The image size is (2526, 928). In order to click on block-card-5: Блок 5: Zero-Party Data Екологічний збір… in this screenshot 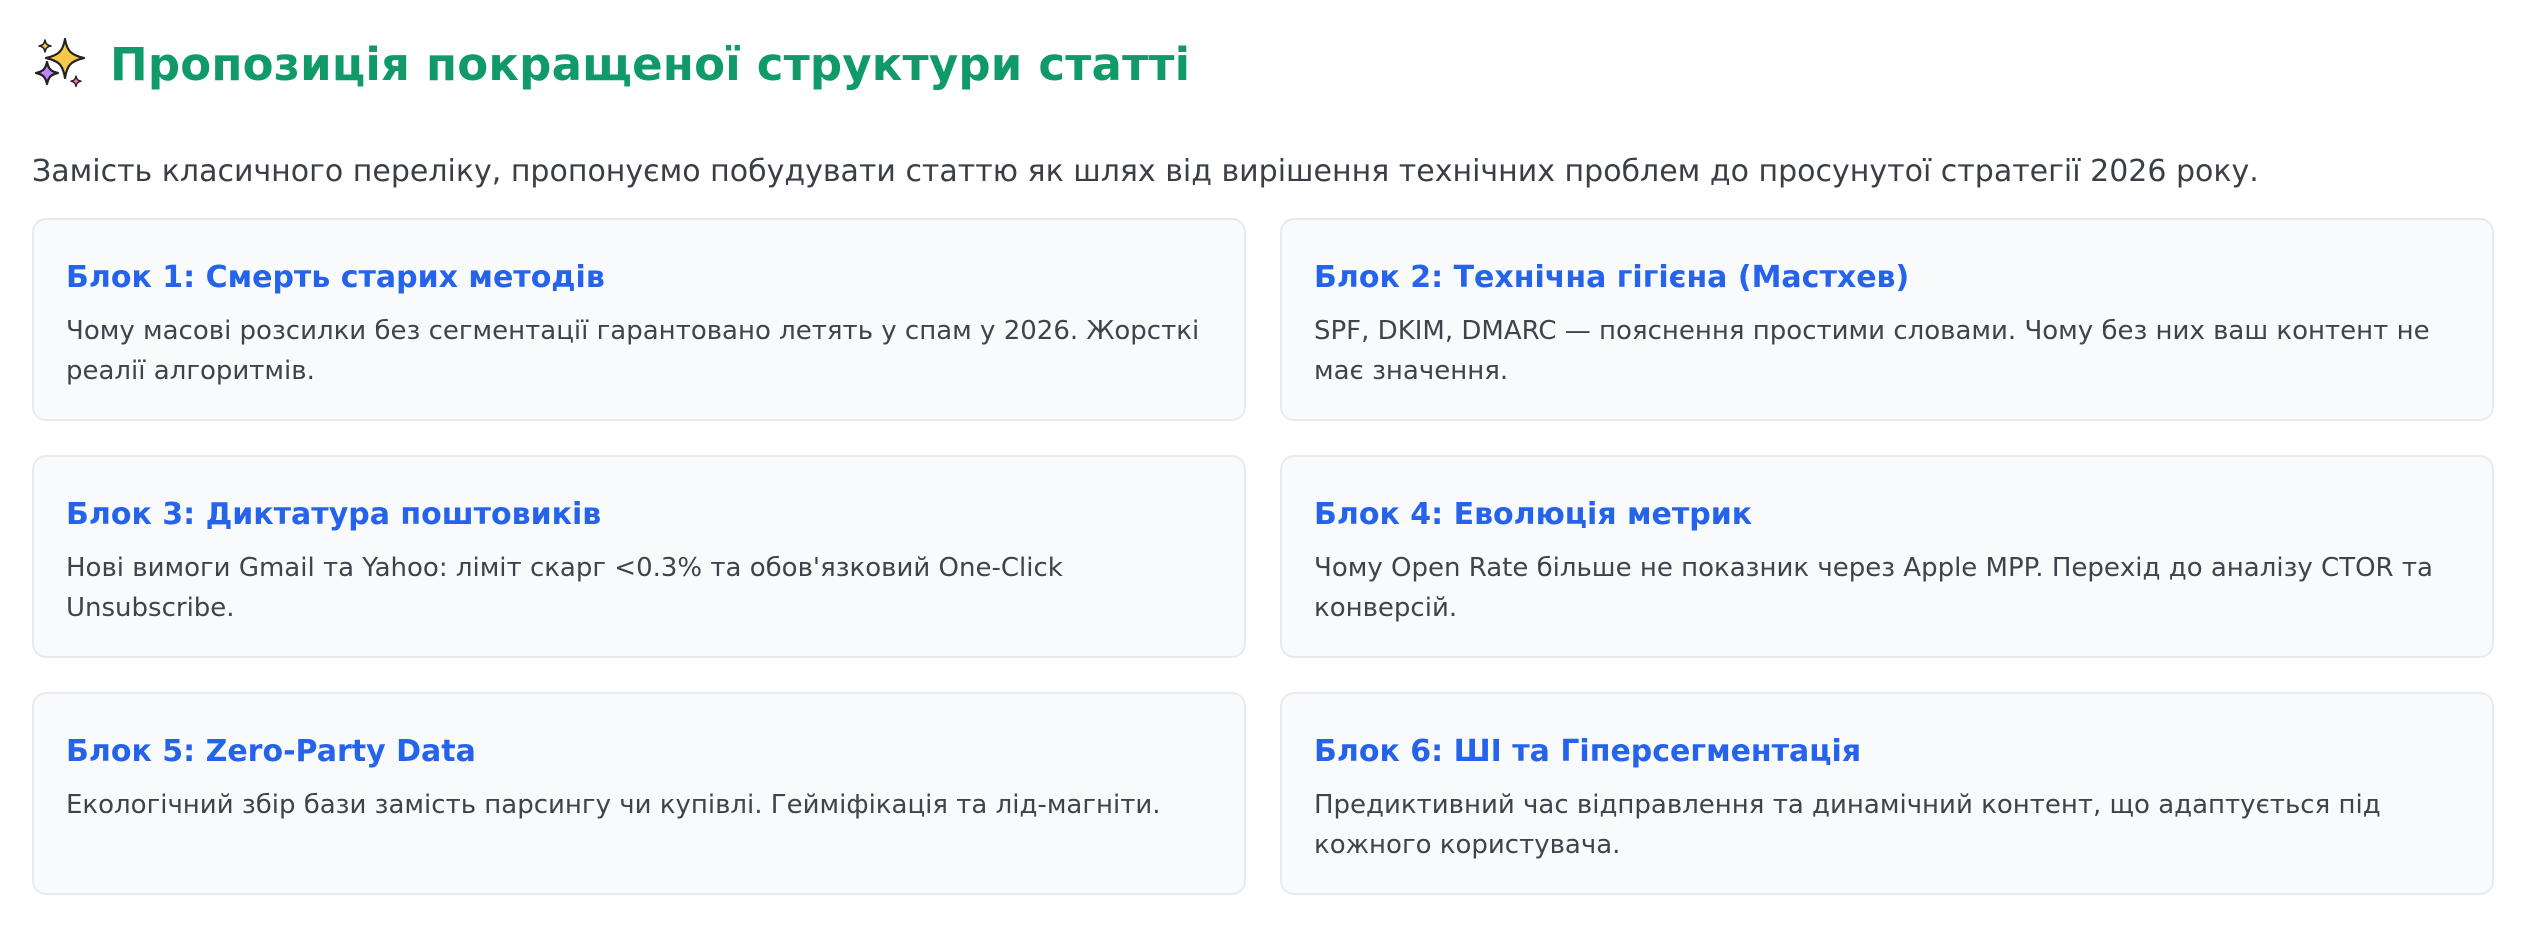, I will do `click(639, 793)`.